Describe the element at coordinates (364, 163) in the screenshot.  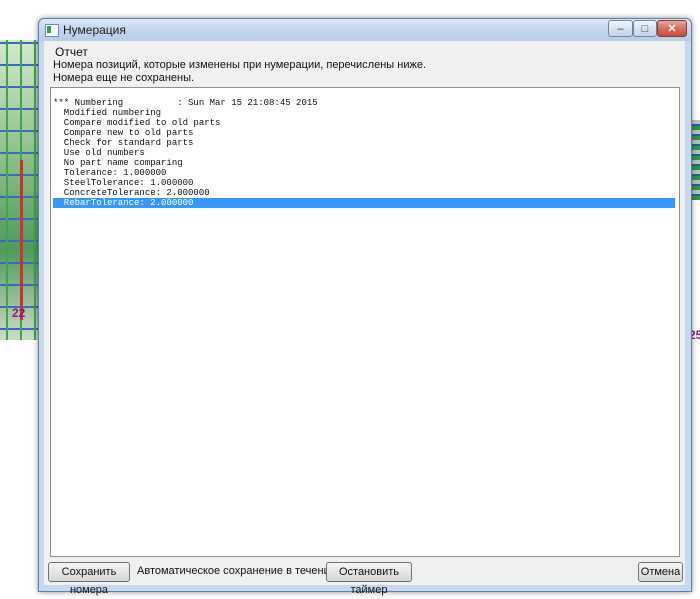
I see `report-line: No part name comparing` at that location.